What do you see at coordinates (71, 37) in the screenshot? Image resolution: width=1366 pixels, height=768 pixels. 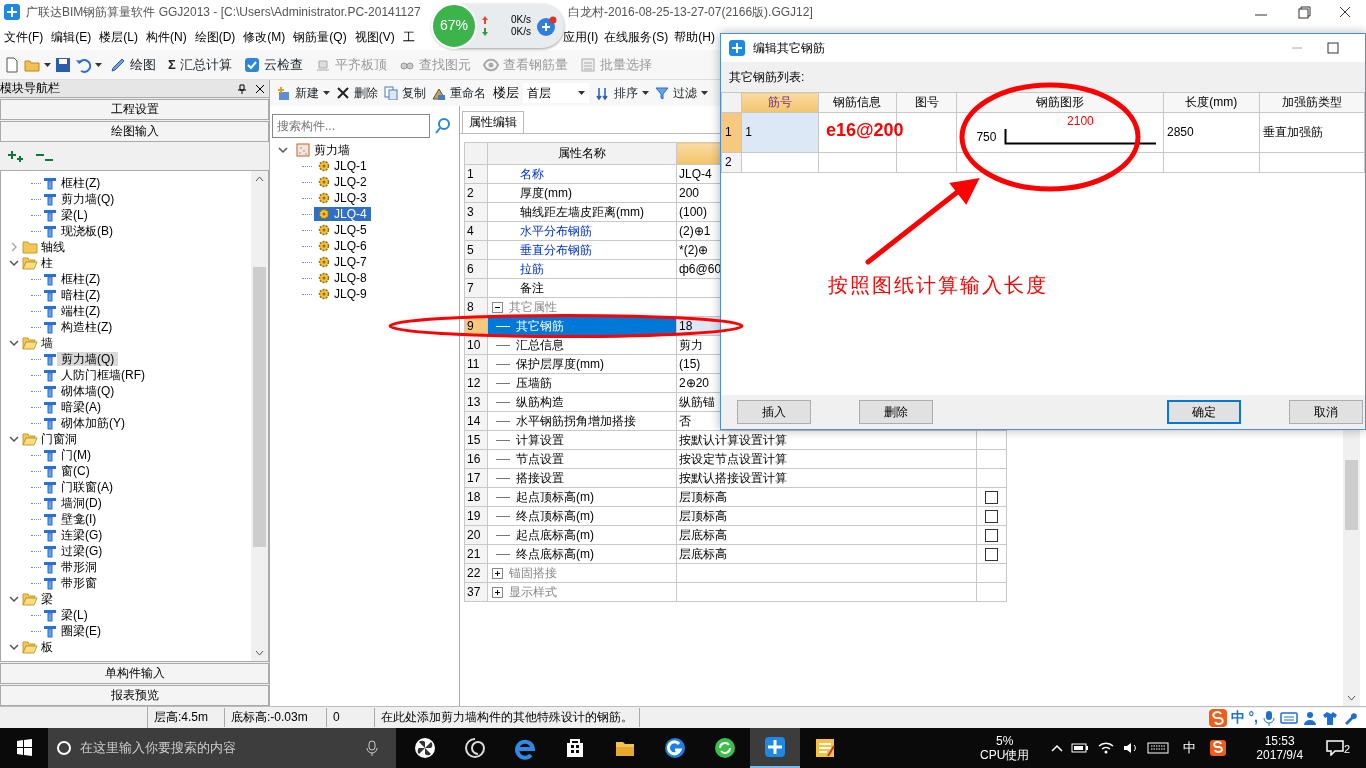 I see `menu-item: 编辑(E)` at bounding box center [71, 37].